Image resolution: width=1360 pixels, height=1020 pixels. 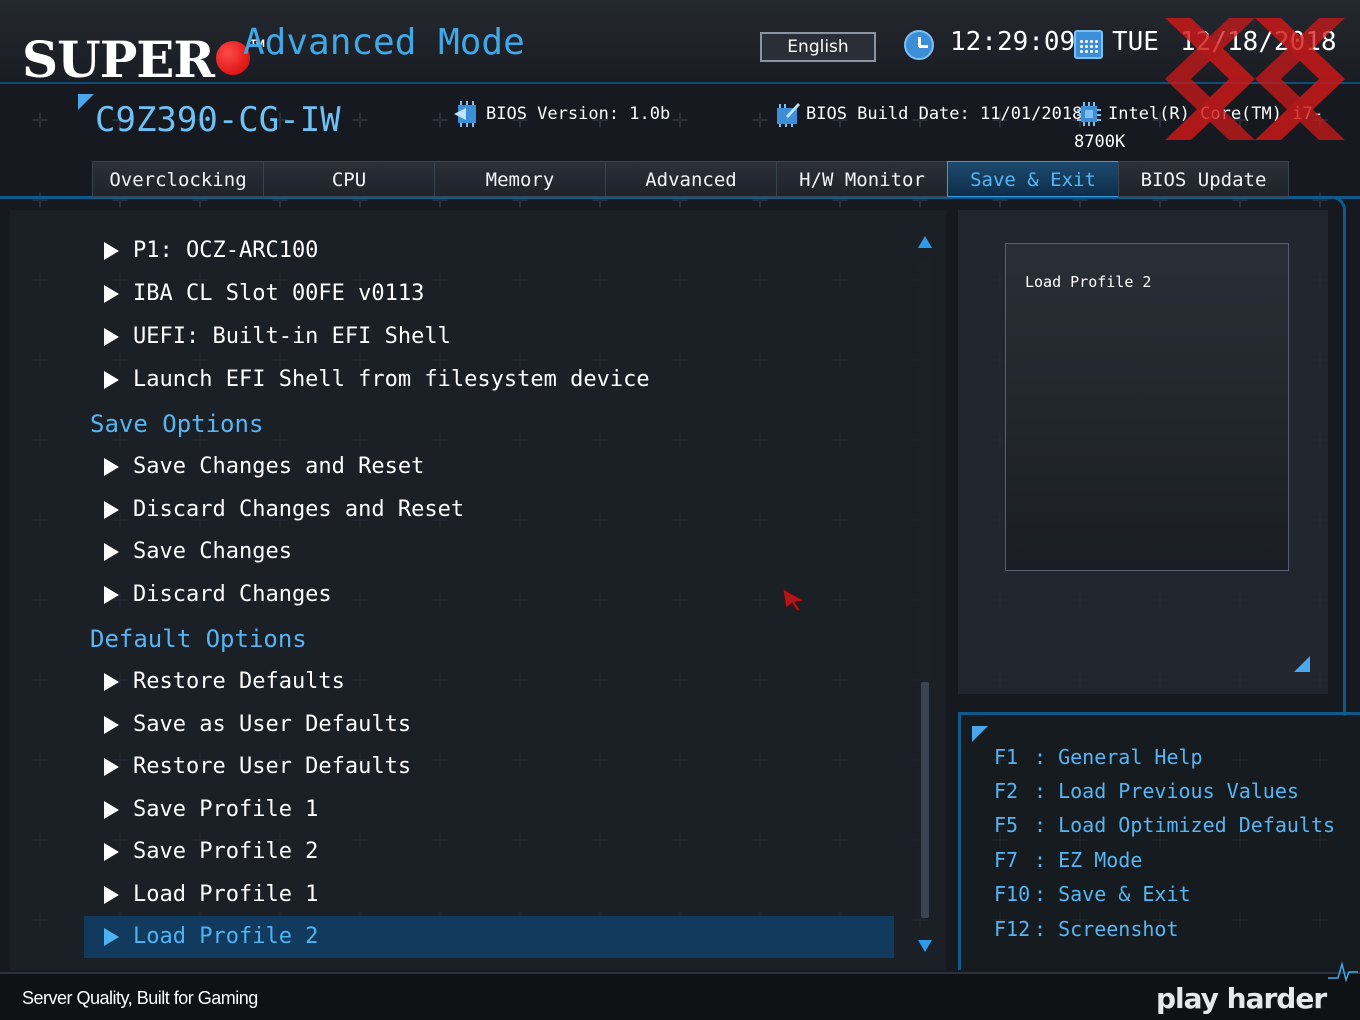 I want to click on hotkey-row: F12: Screenshot, so click(x=1086, y=929).